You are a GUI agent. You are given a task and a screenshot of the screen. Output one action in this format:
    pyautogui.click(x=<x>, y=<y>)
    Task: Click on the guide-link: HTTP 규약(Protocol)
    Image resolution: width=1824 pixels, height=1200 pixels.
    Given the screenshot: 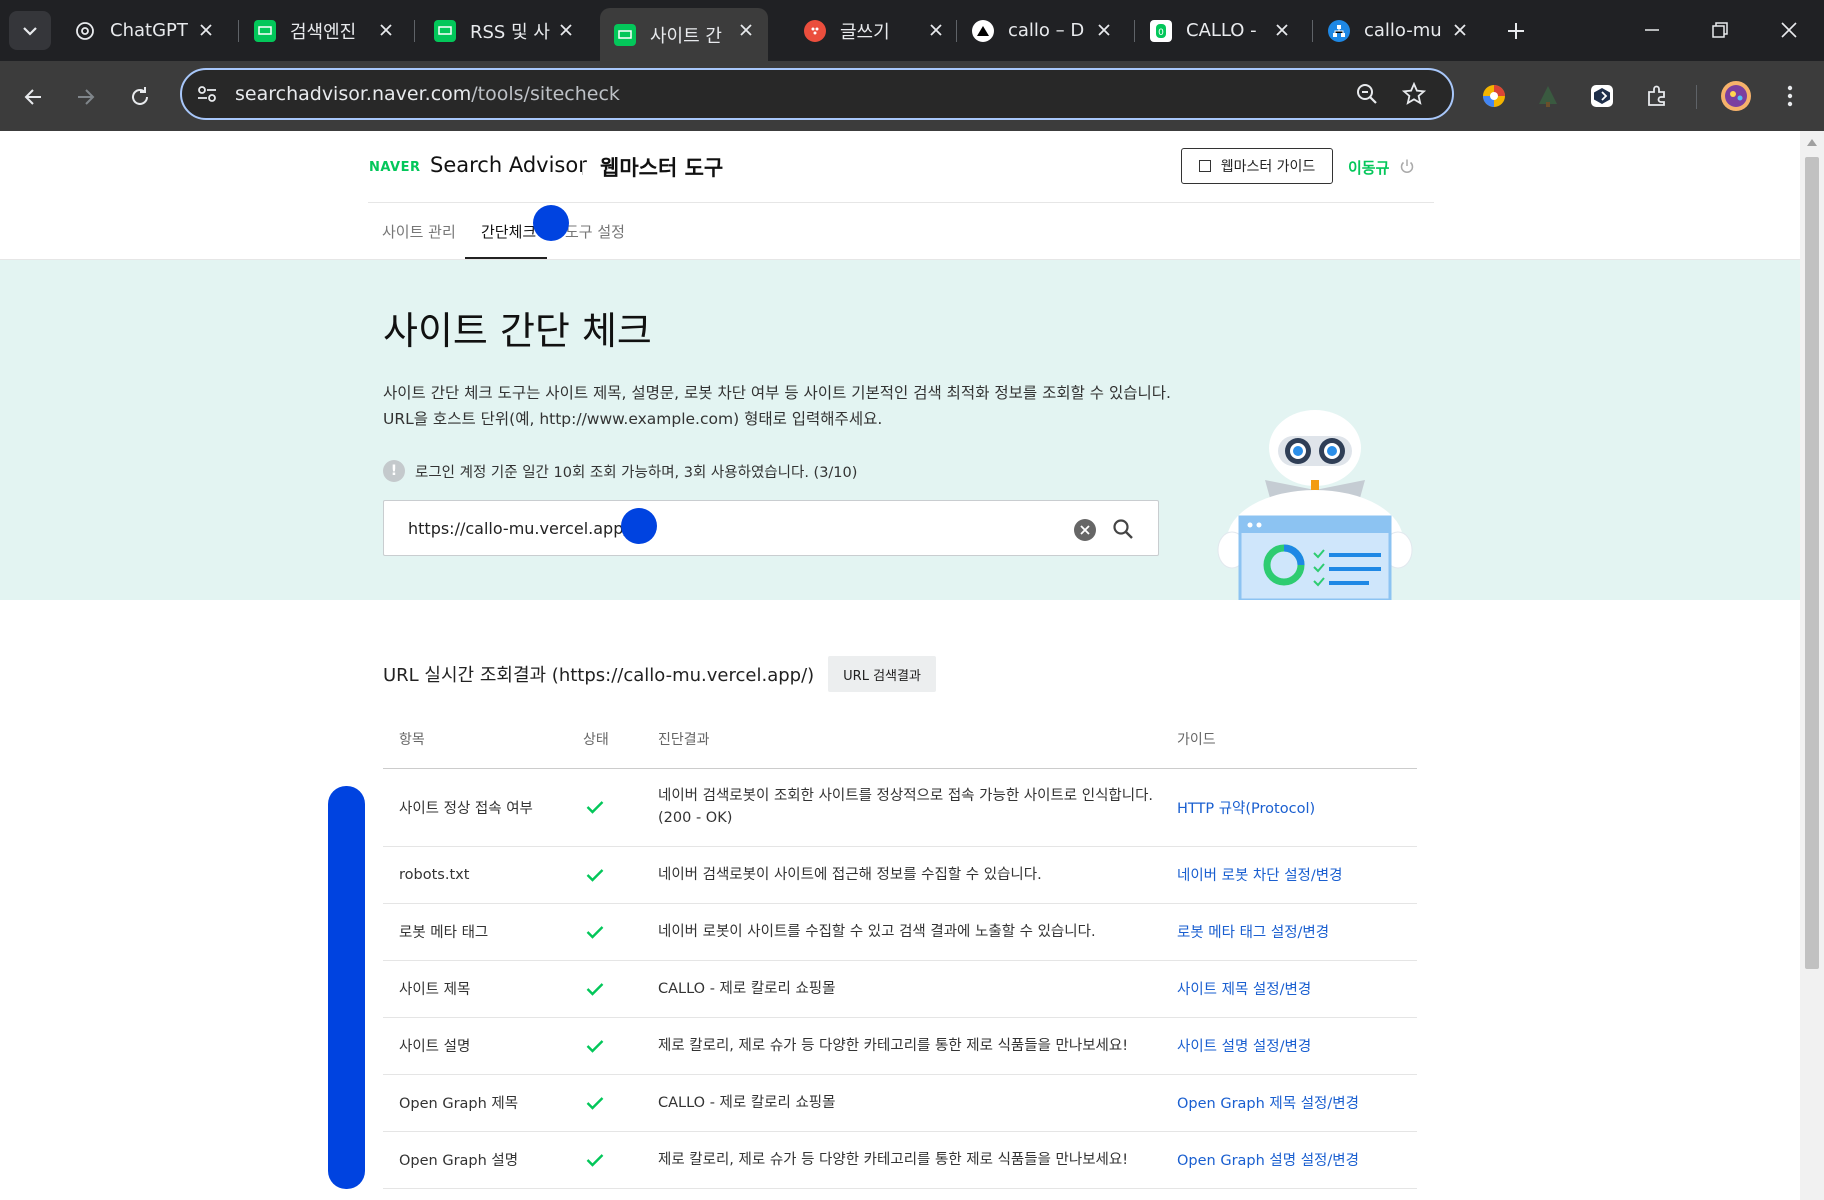 What is the action you would take?
    pyautogui.click(x=1246, y=809)
    